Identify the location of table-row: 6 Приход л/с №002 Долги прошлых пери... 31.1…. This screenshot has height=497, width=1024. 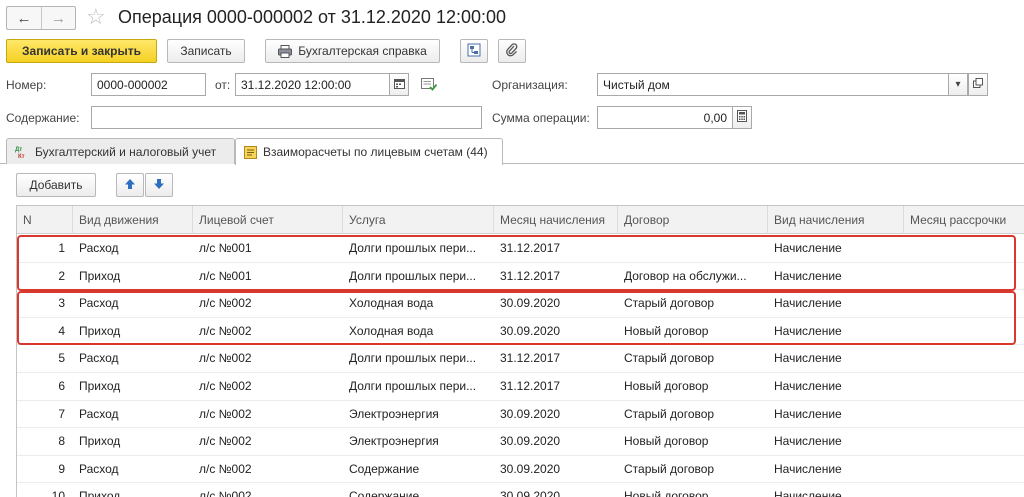
(520, 387).